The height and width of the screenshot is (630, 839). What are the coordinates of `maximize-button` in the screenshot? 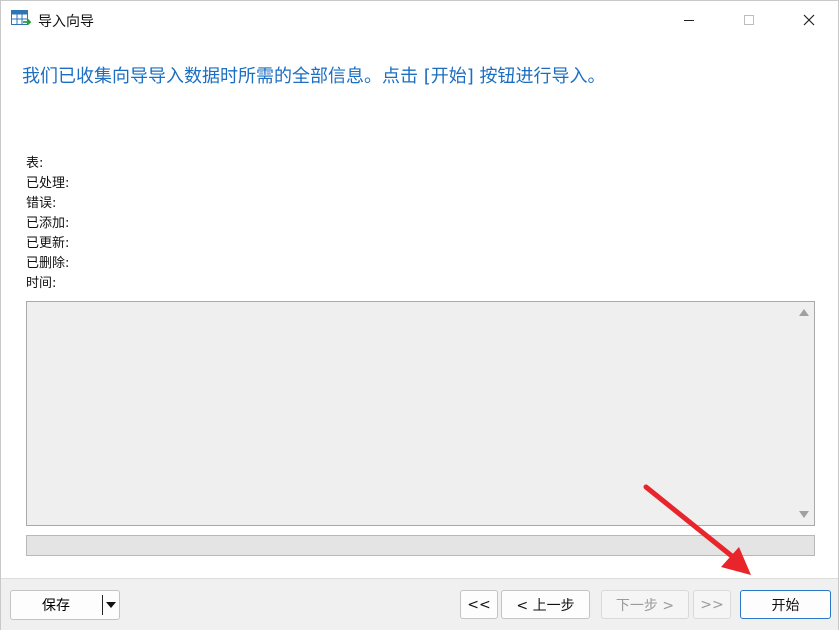 It's located at (749, 20).